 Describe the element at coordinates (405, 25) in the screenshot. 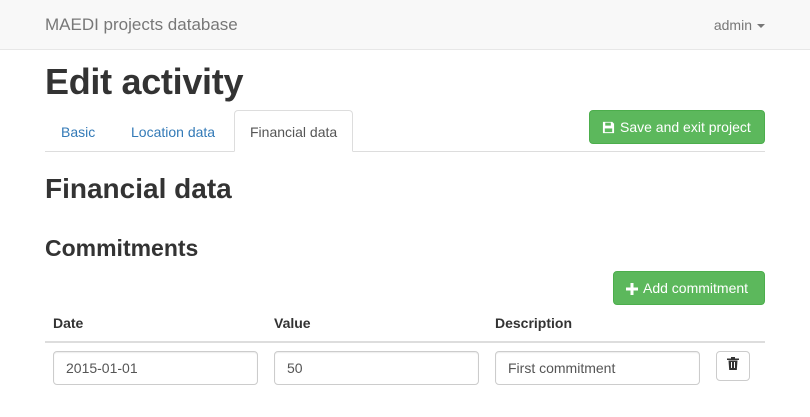

I see `navbar: MAEDI projects database admin` at that location.